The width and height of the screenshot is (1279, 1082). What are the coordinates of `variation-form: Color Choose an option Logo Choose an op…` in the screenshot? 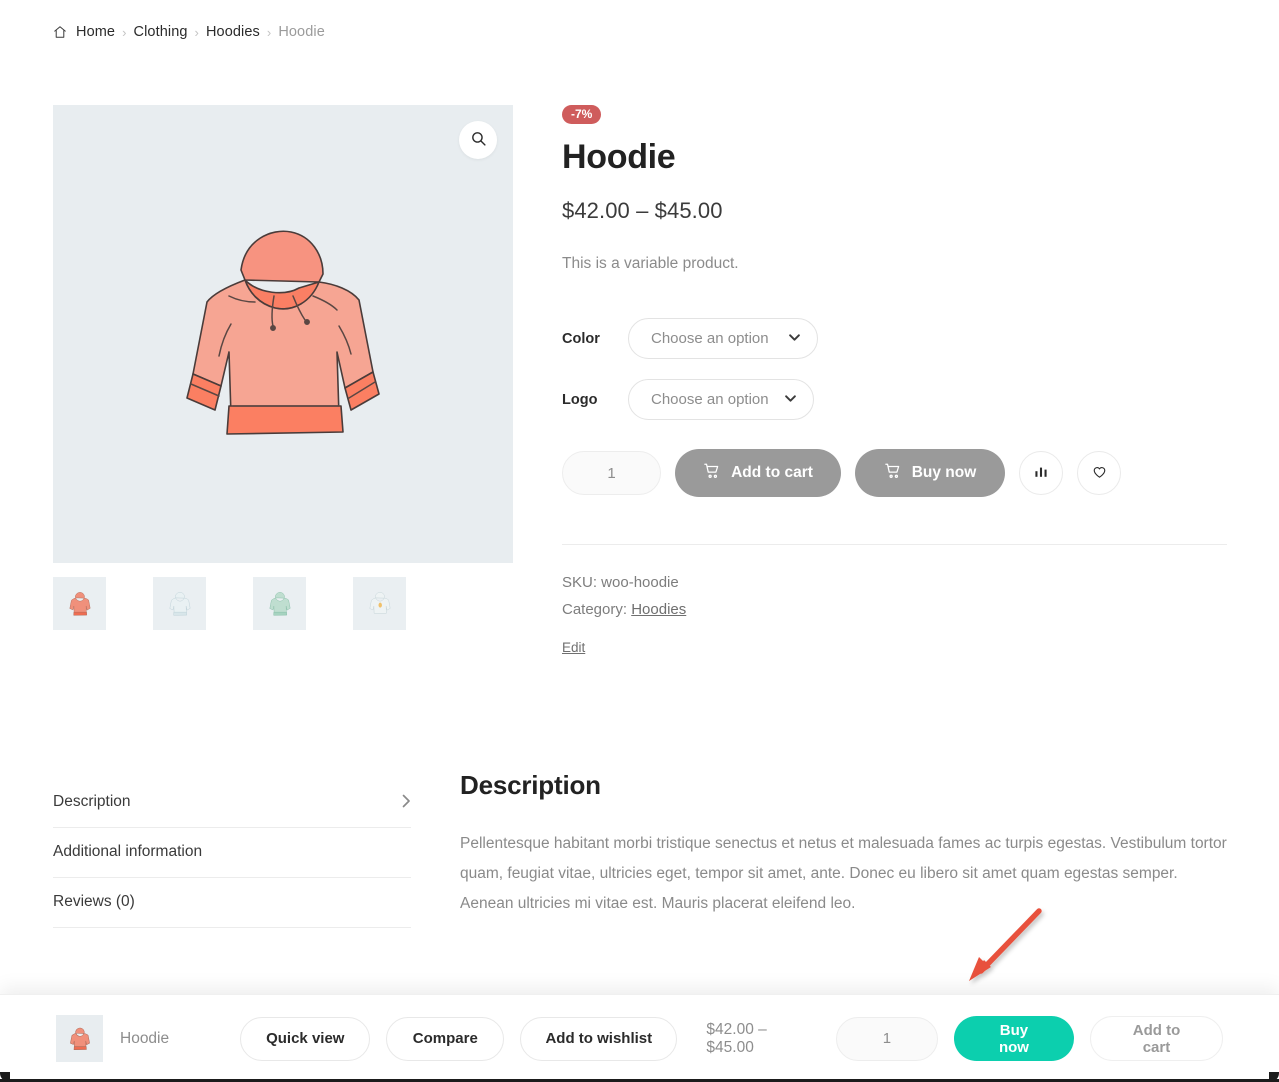 It's located at (894, 369).